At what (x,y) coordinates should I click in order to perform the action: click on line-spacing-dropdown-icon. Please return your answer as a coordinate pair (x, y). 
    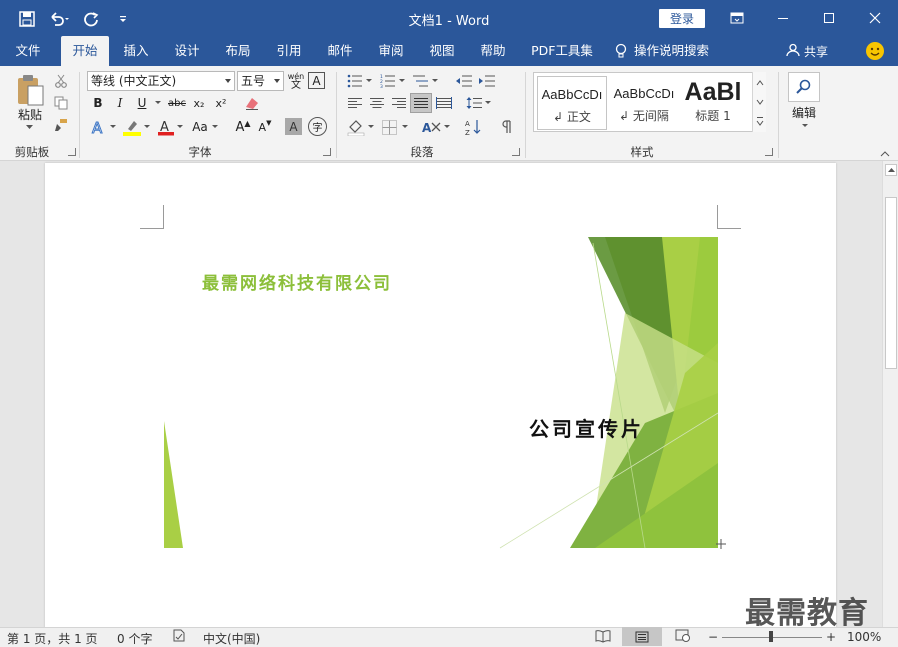
    Looking at the image, I should click on (488, 103).